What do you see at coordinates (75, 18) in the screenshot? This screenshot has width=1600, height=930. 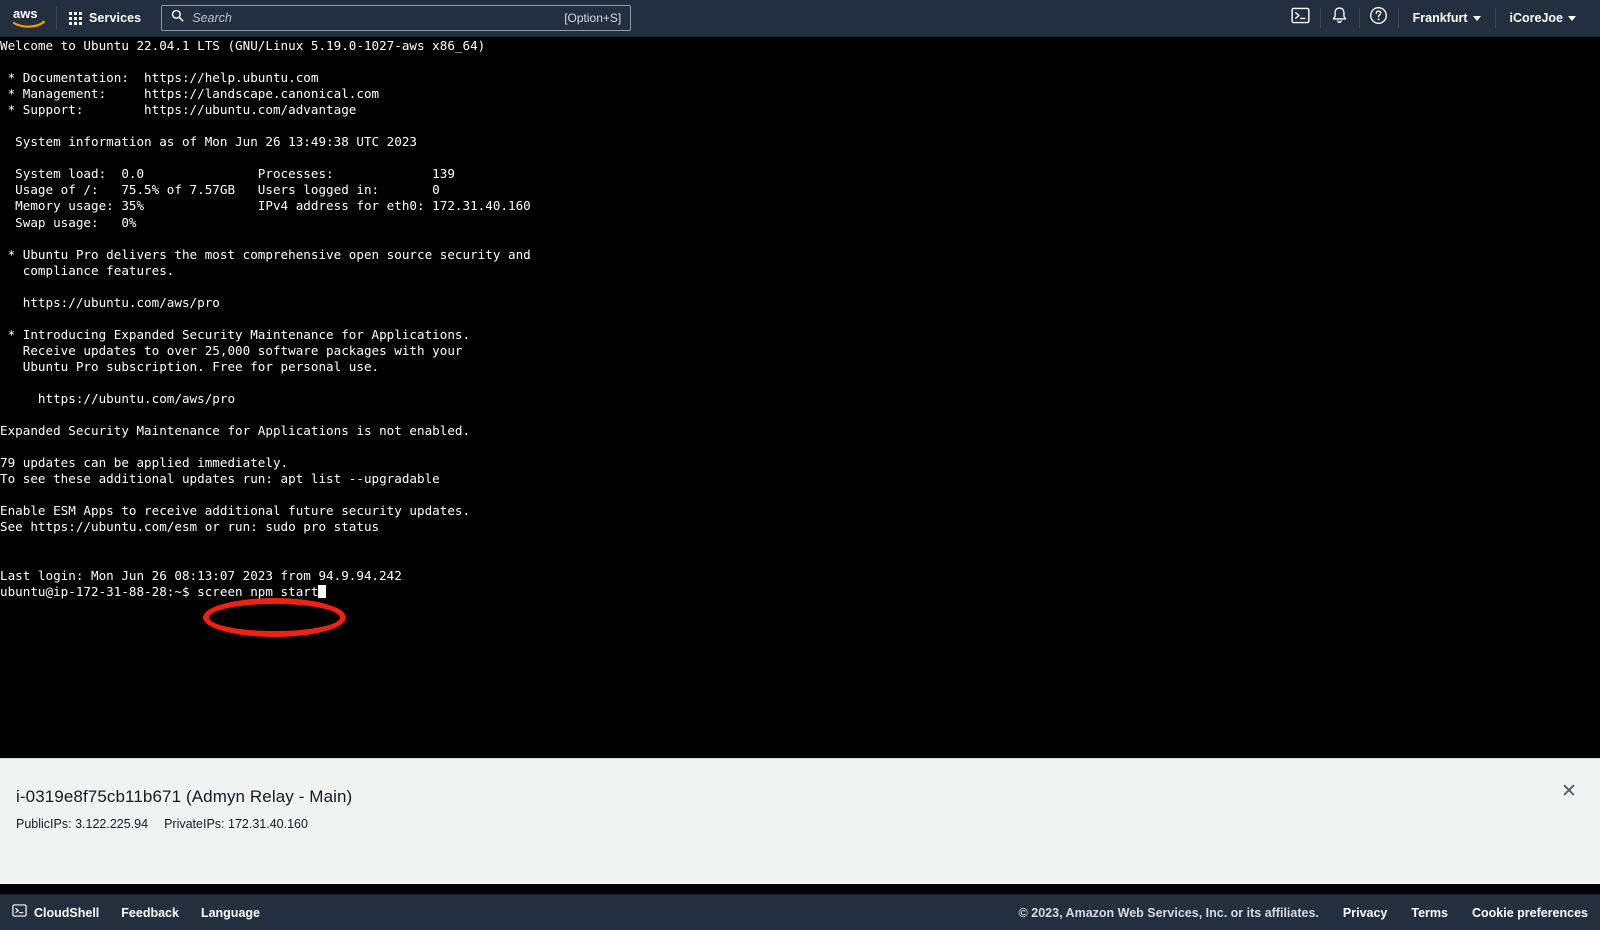 I see `grid-icon` at bounding box center [75, 18].